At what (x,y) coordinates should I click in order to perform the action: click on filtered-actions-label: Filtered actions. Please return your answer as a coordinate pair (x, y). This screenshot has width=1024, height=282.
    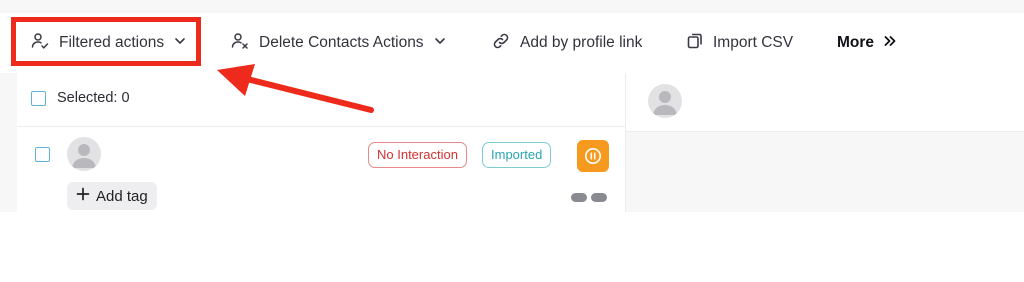
    Looking at the image, I should click on (112, 42).